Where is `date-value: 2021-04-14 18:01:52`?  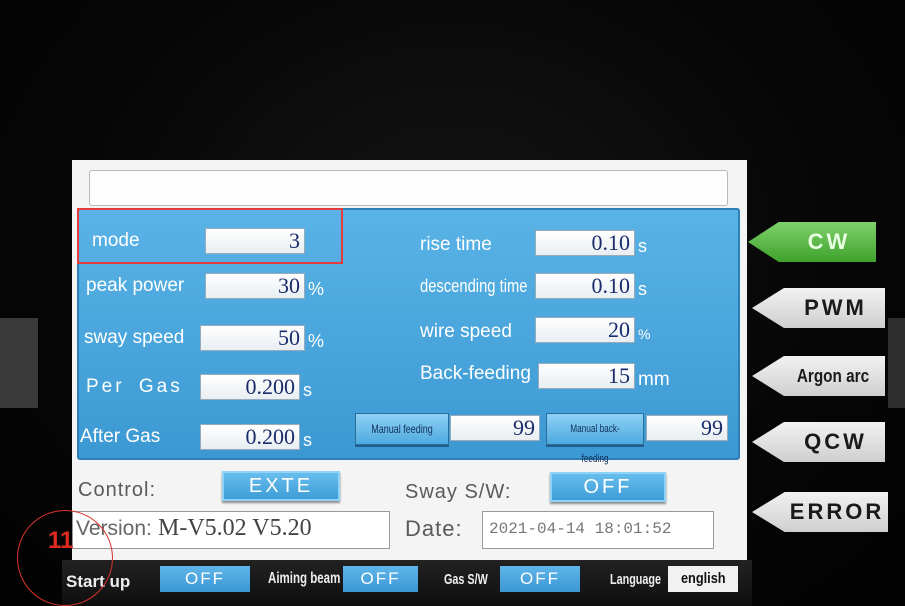
date-value: 2021-04-14 18:01:52 is located at coordinates (580, 529).